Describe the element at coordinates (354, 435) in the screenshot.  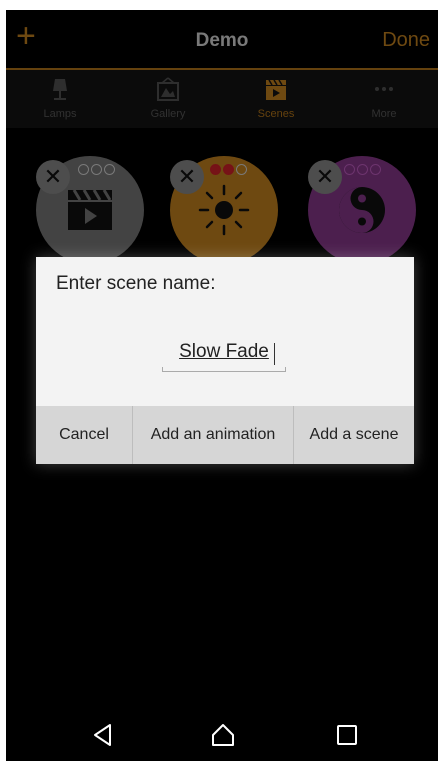
I see `add-scene-button: Add a scene` at that location.